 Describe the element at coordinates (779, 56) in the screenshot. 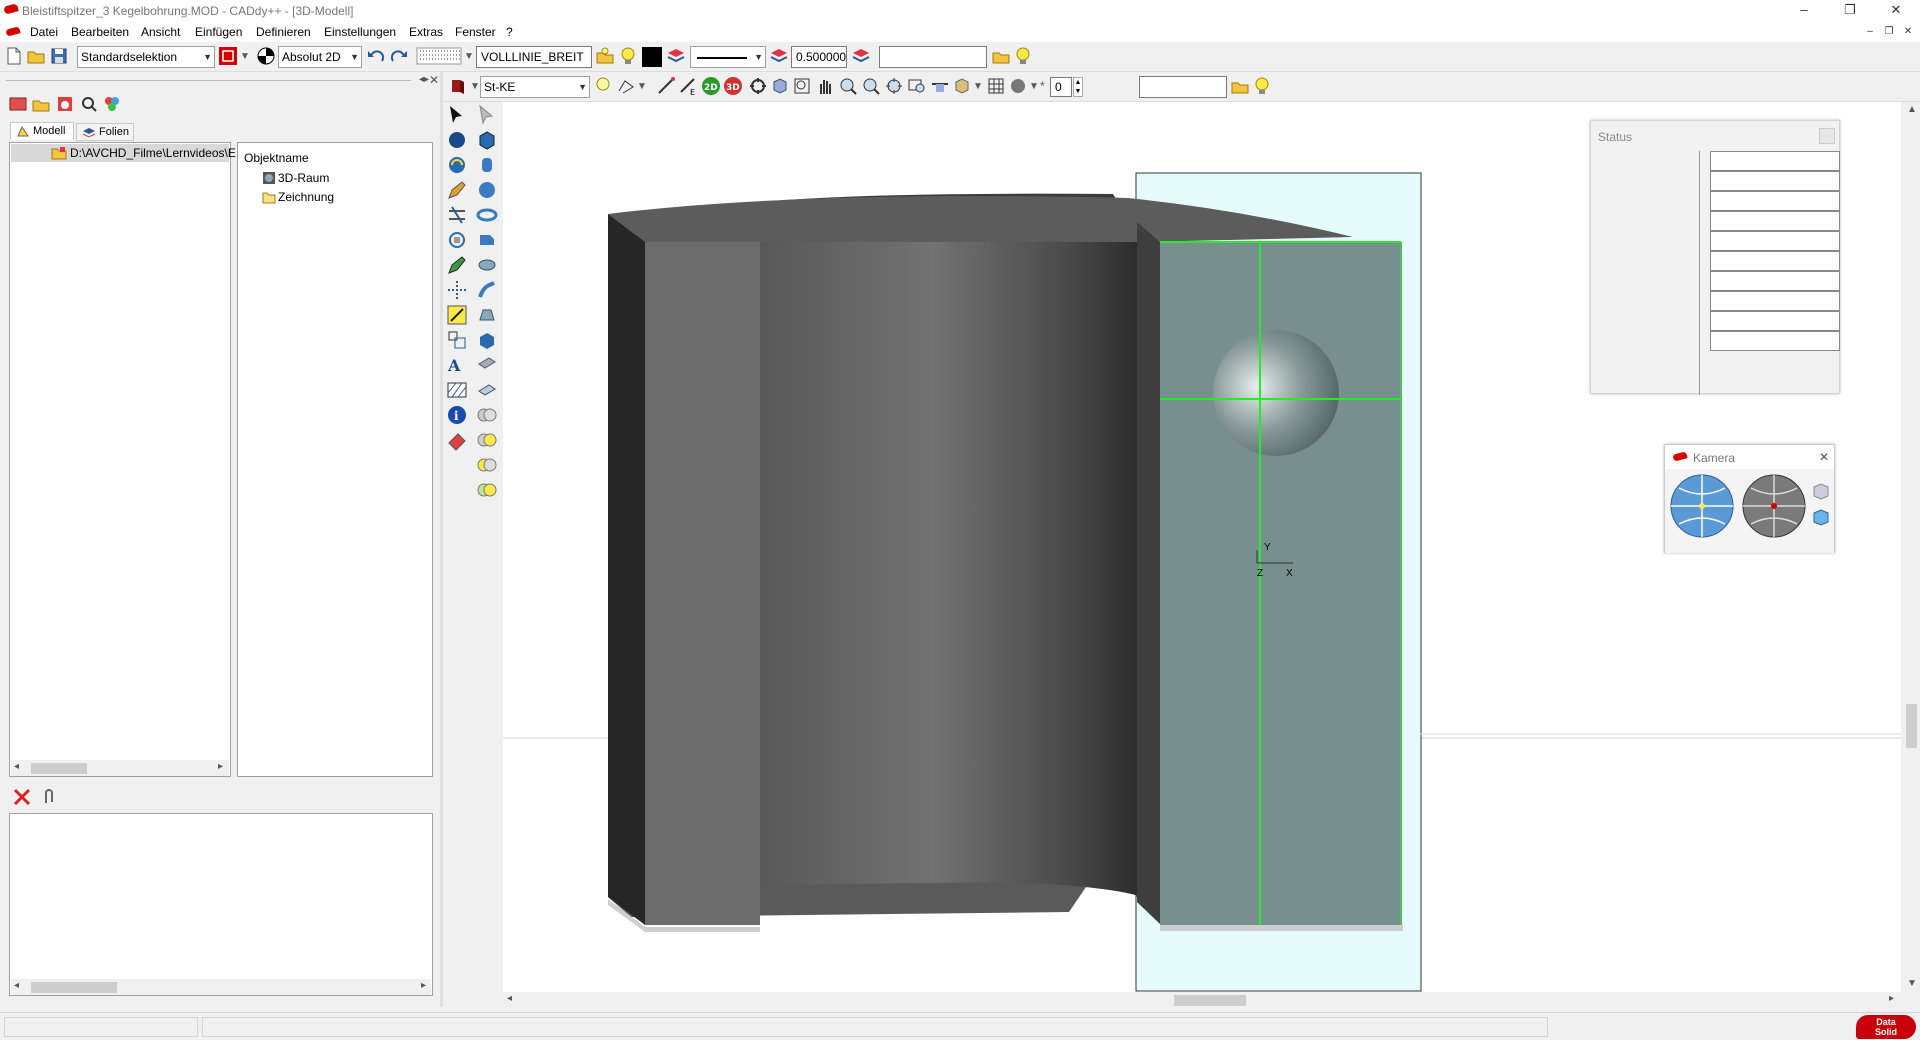

I see `width-layers-icon` at that location.